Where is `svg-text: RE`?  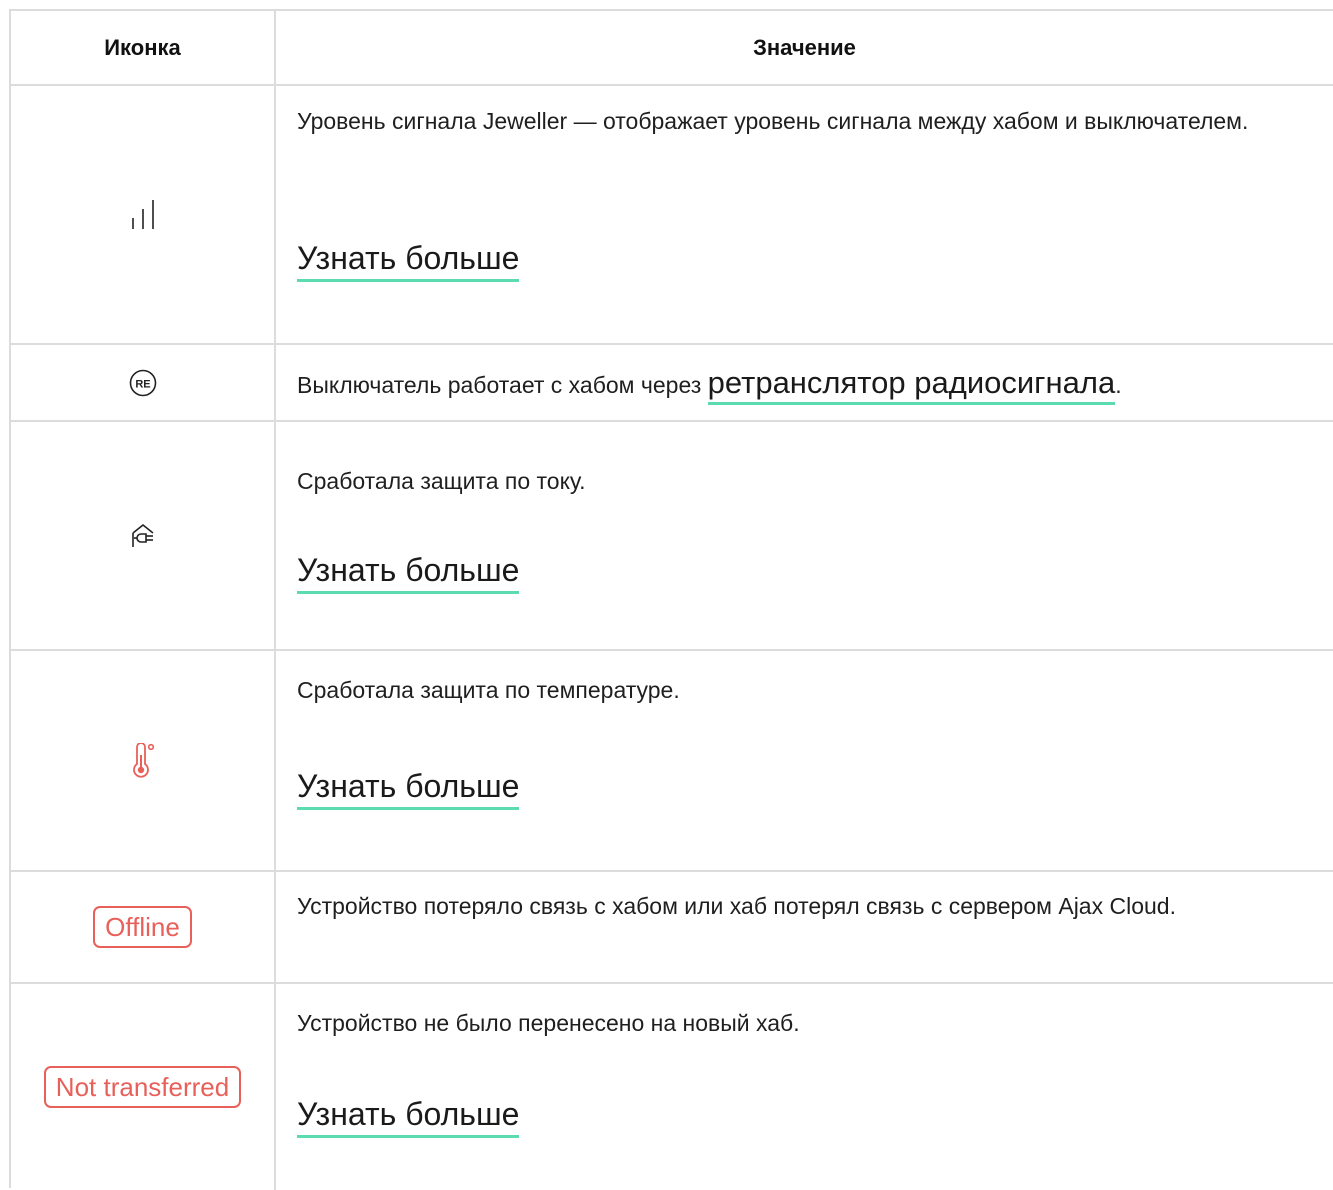 svg-text: RE is located at coordinates (142, 384).